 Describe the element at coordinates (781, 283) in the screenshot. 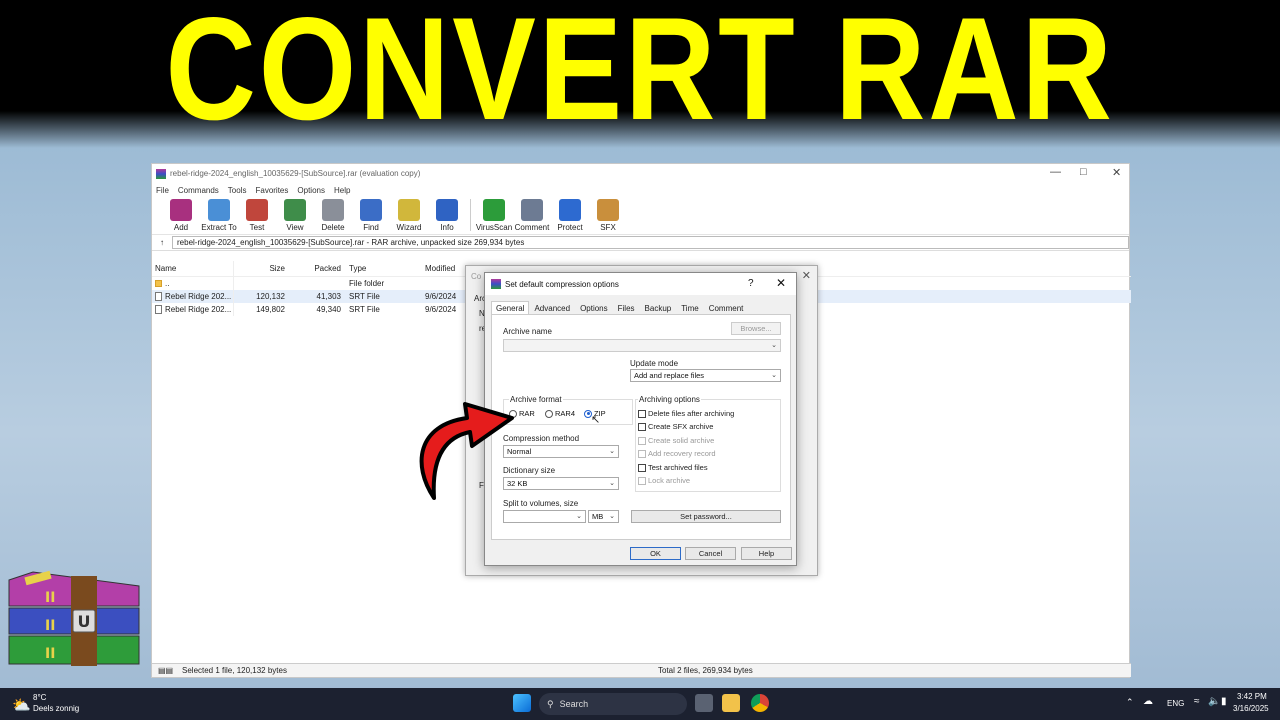

I see `dialog-close-icon: ✕` at that location.